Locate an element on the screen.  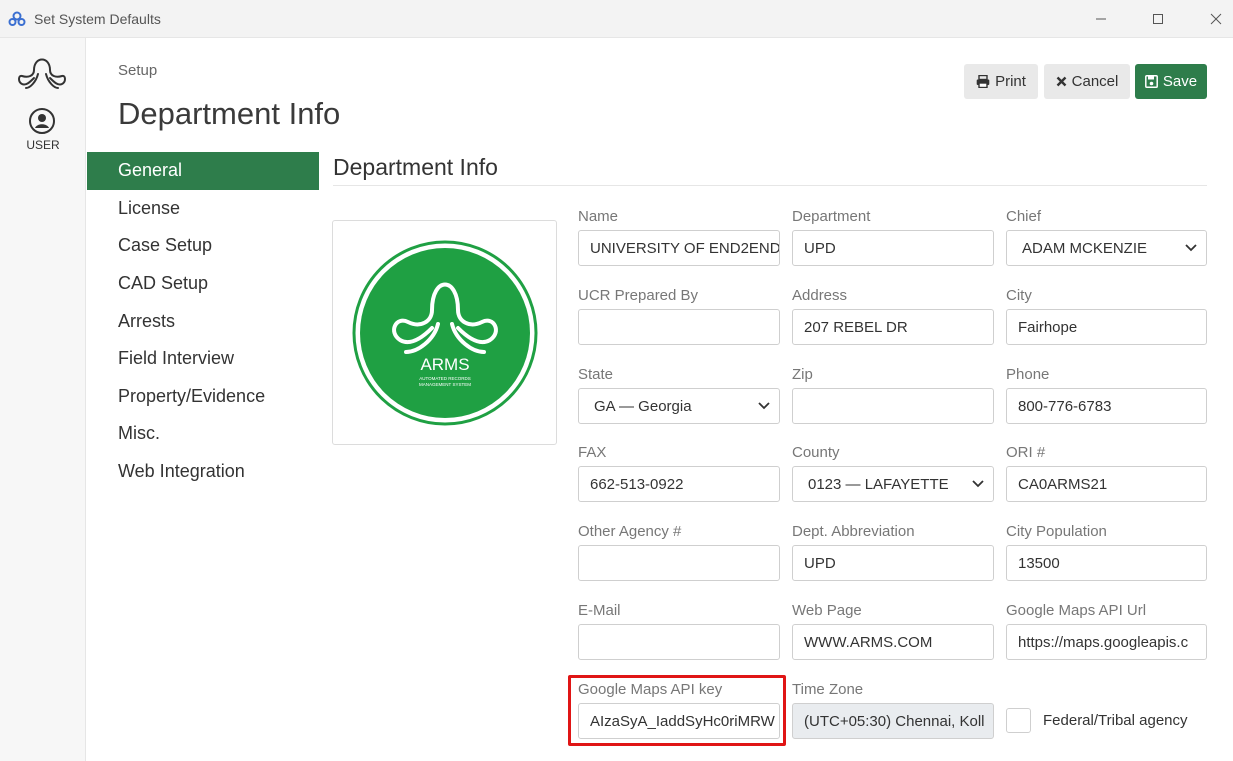
print-label: Print is located at coordinates (1010, 81).